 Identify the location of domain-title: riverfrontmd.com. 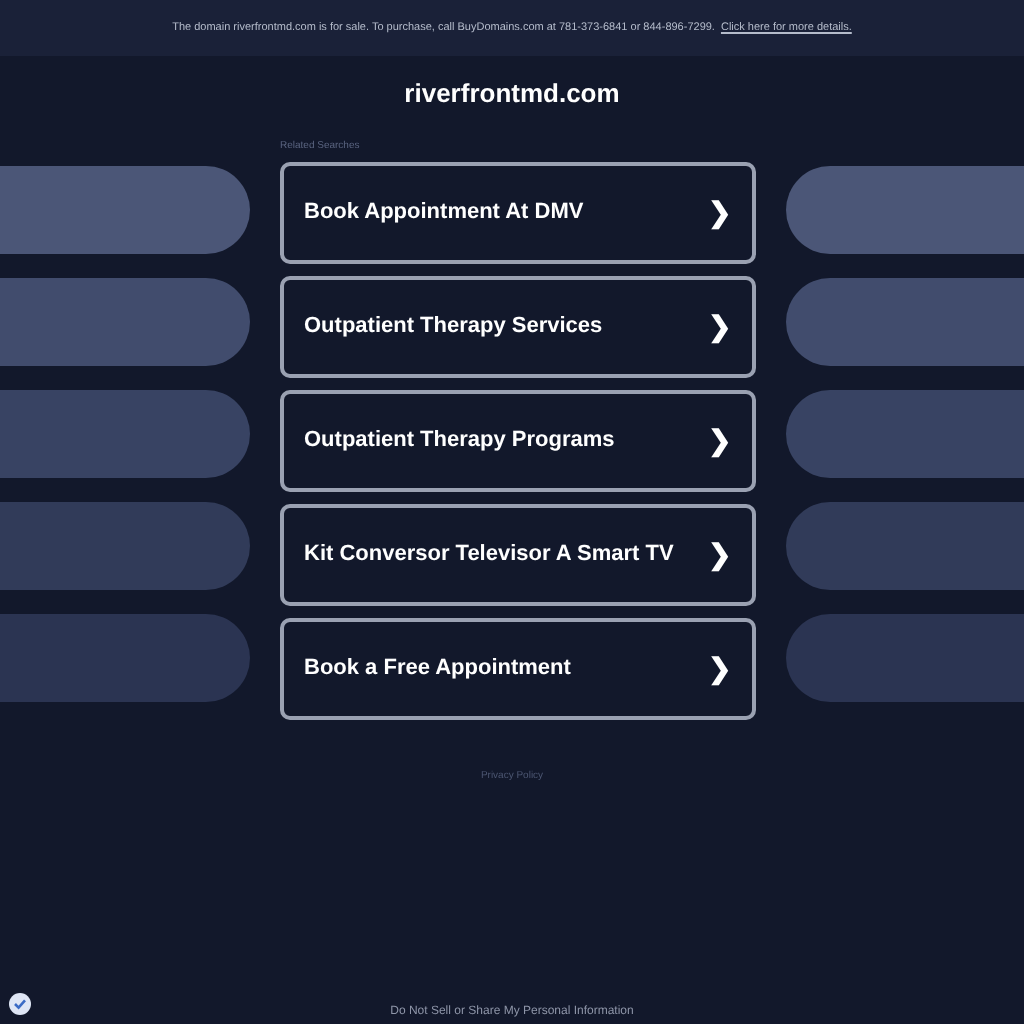
(512, 94).